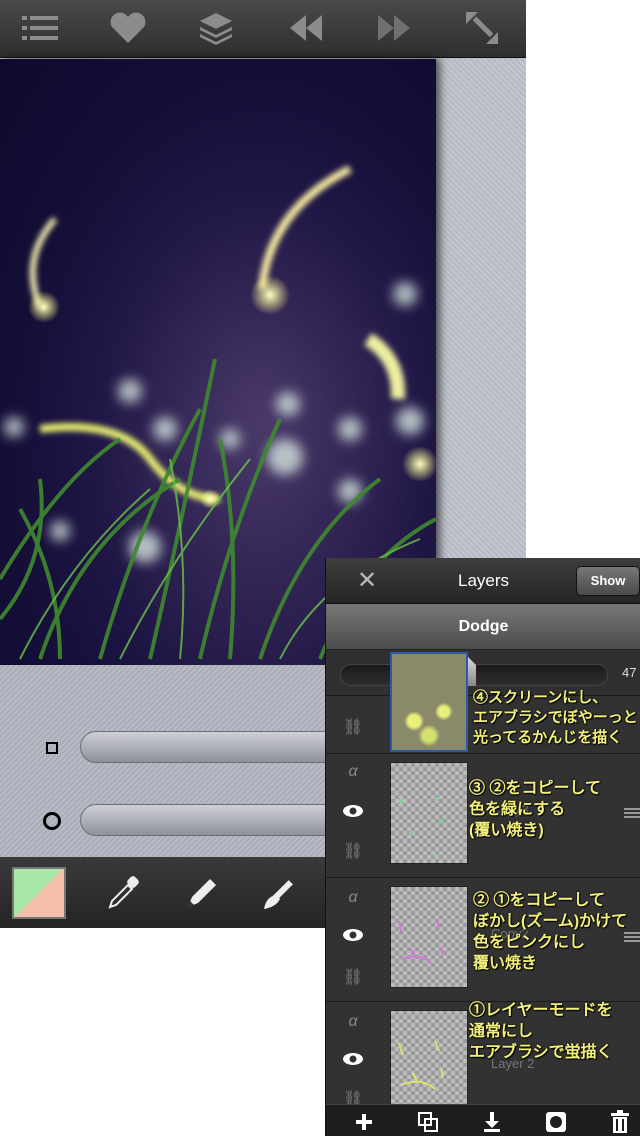 This screenshot has height=1136, width=640. Describe the element at coordinates (124, 893) in the screenshot. I see `eyedropper-icon` at that location.